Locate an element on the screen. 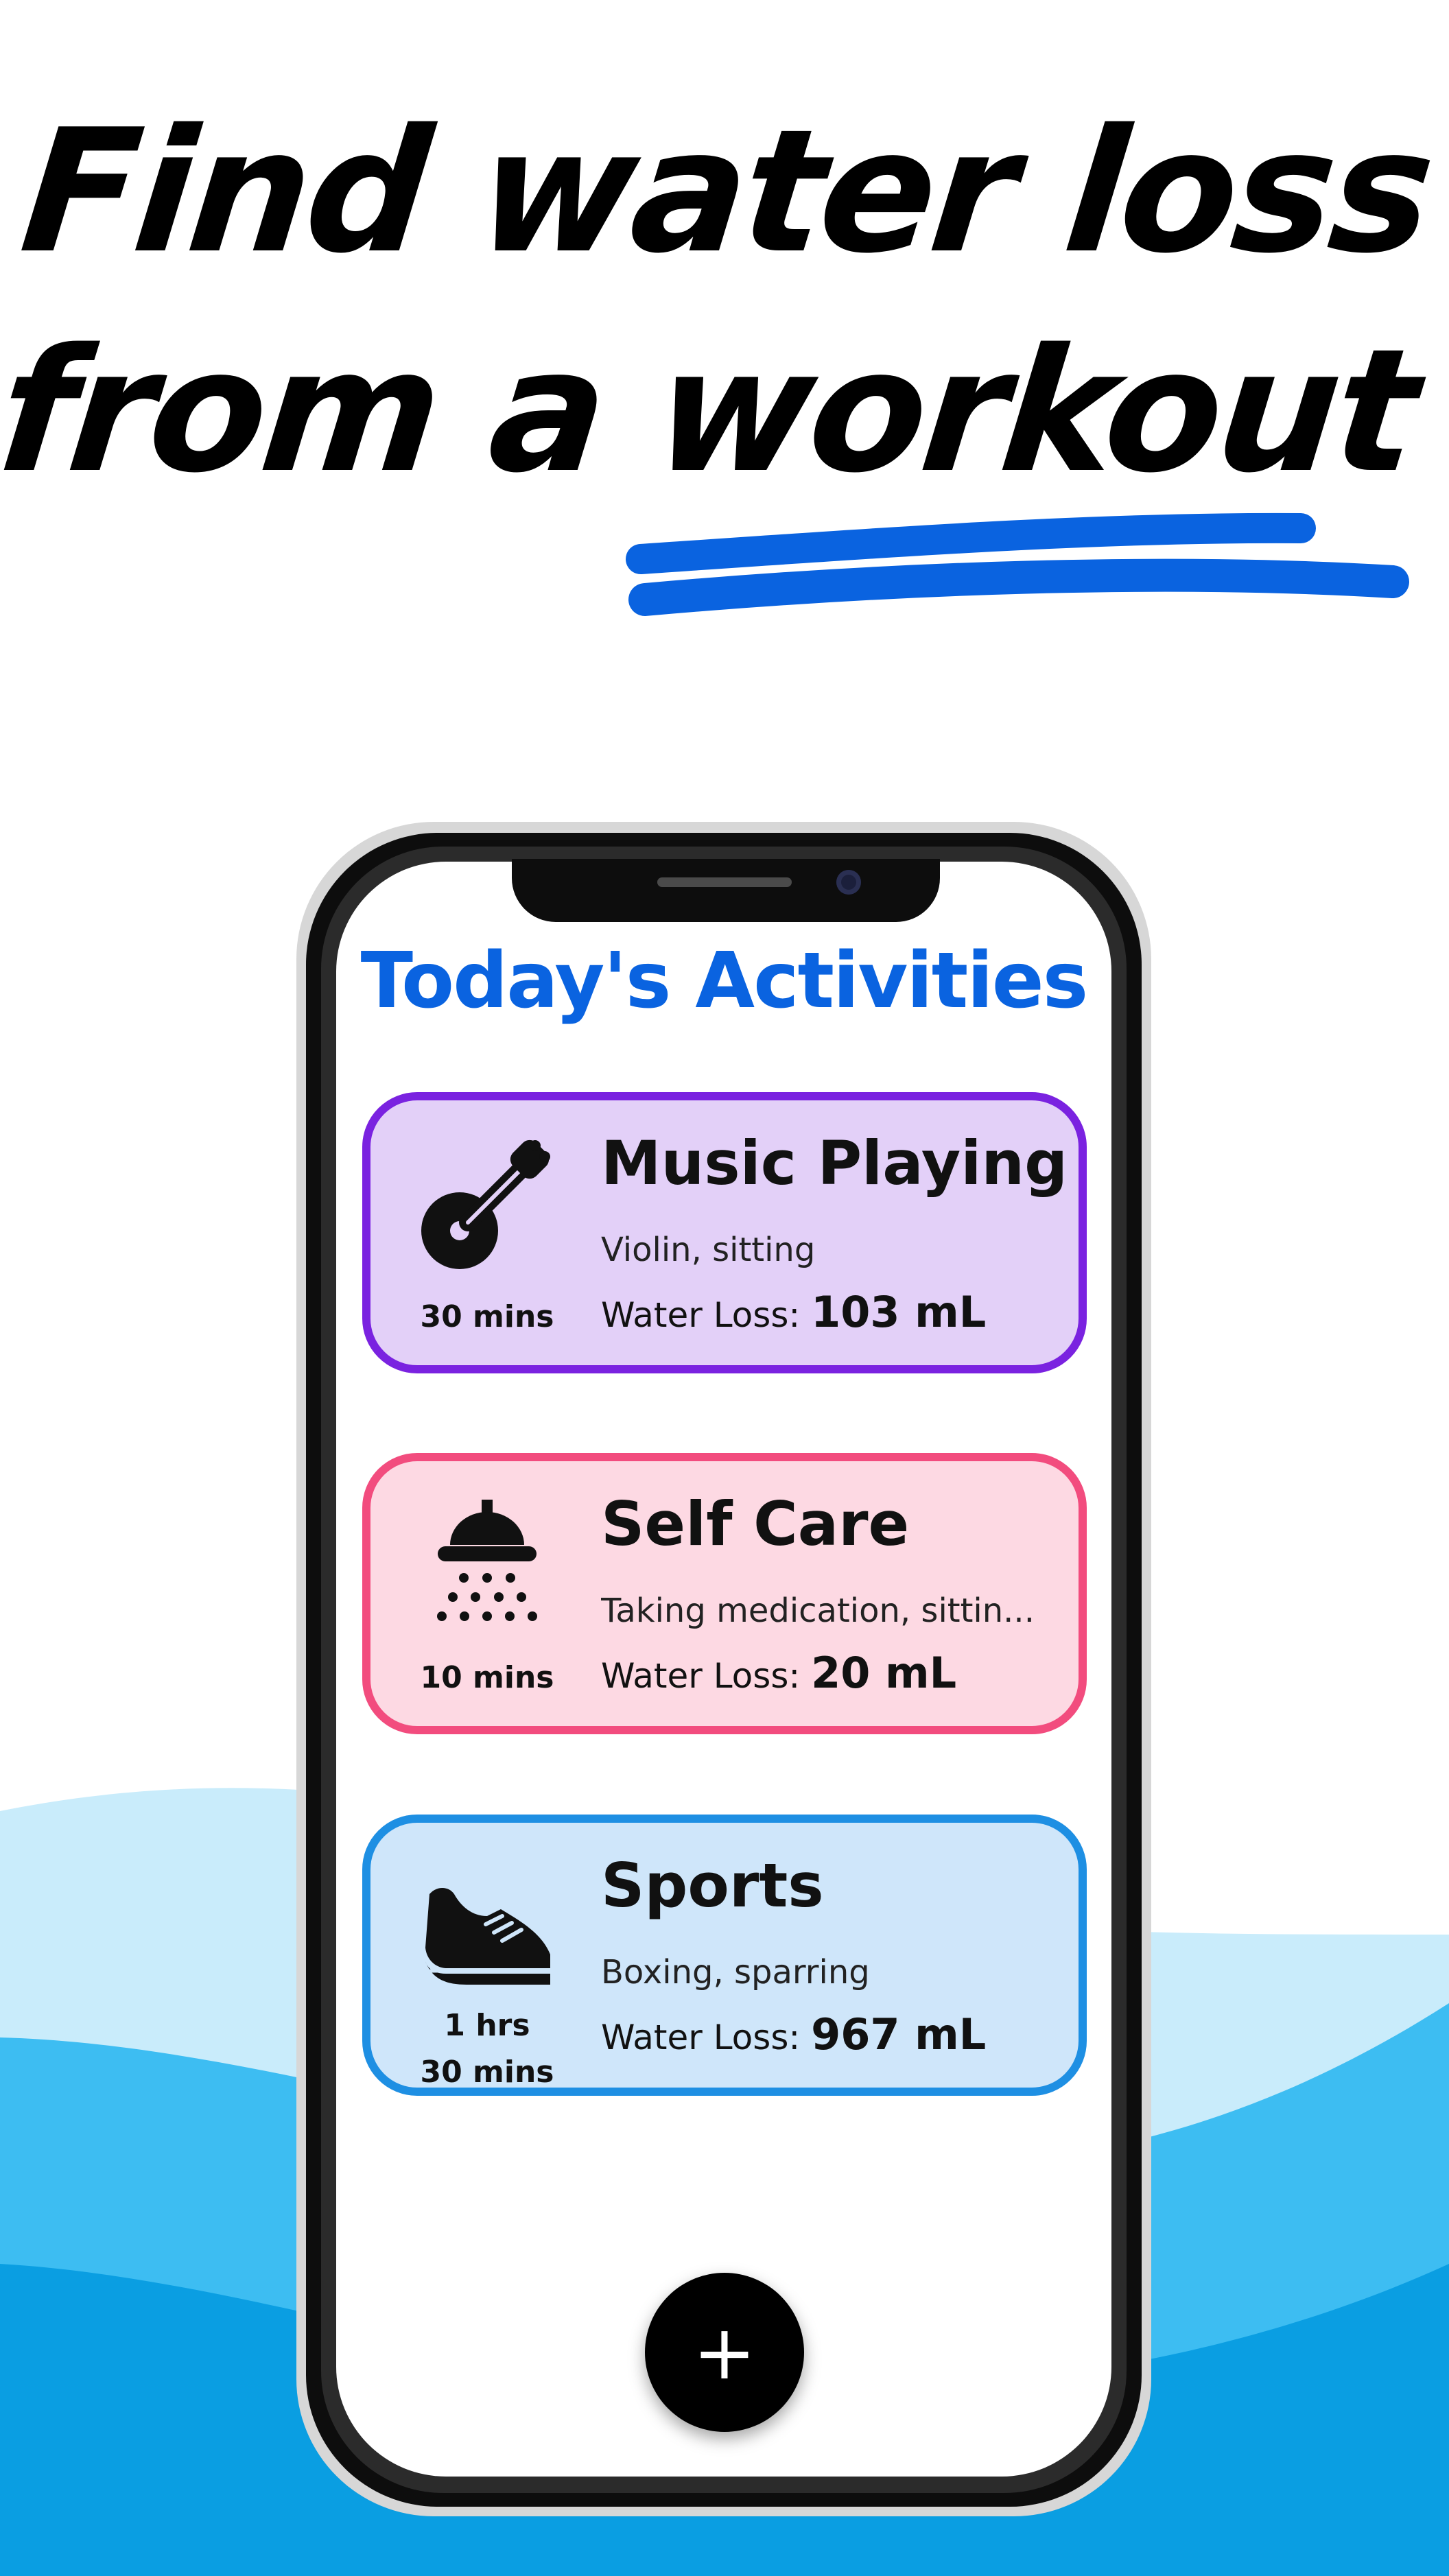  activity-duration: 1 hrs 30 mins is located at coordinates (487, 2049).